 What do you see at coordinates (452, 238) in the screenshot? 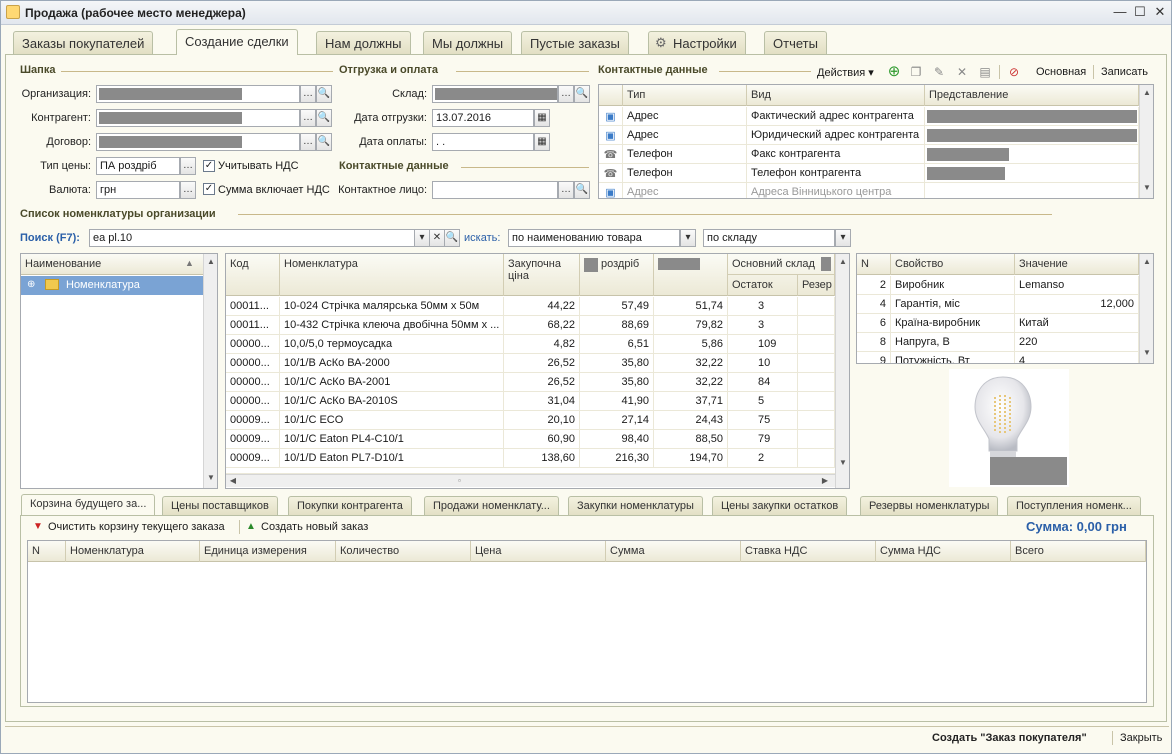
I see `search-icon: 🔍` at bounding box center [452, 238].